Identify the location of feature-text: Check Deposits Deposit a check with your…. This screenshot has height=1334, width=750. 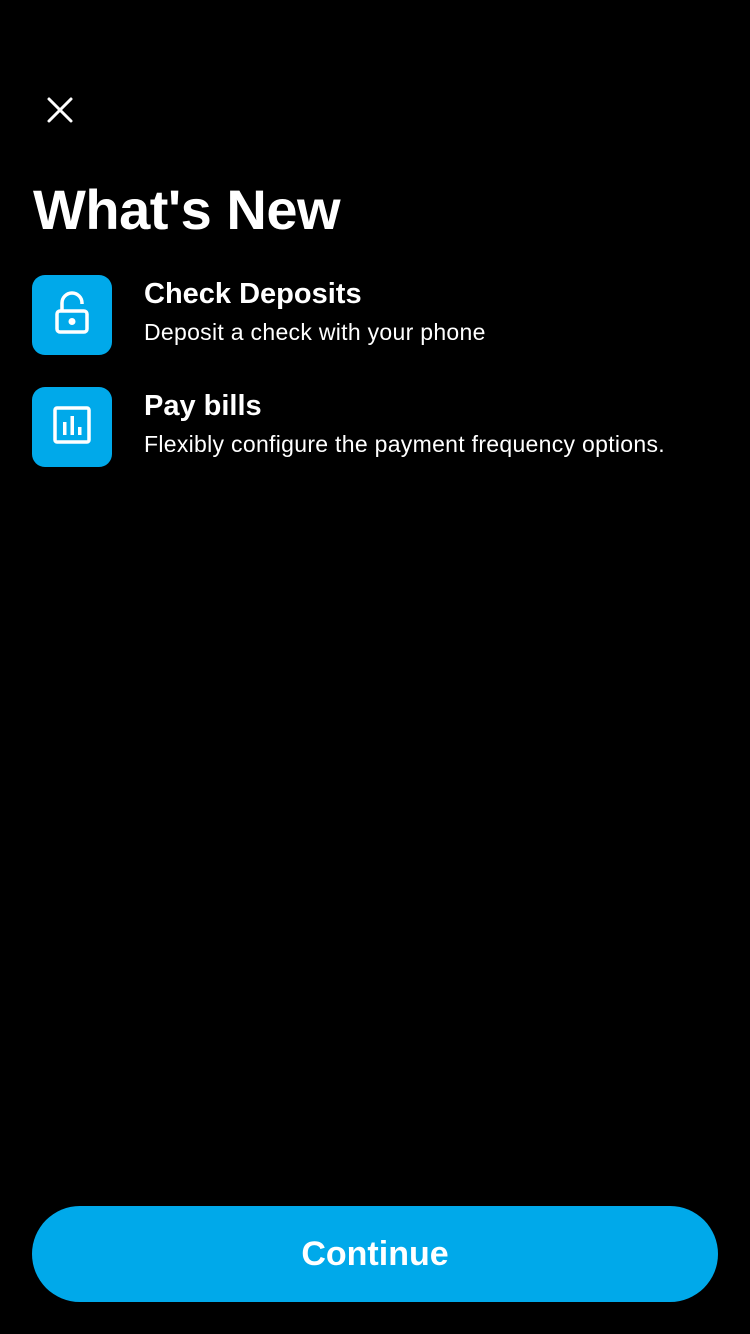
(315, 311).